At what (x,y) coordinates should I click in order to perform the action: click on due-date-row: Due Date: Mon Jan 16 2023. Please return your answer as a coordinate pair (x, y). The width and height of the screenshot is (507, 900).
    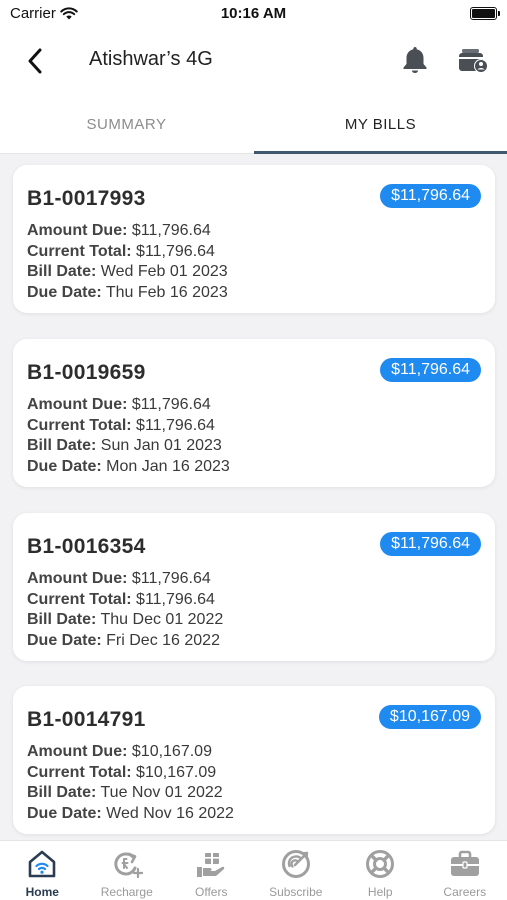
    Looking at the image, I should click on (128, 467).